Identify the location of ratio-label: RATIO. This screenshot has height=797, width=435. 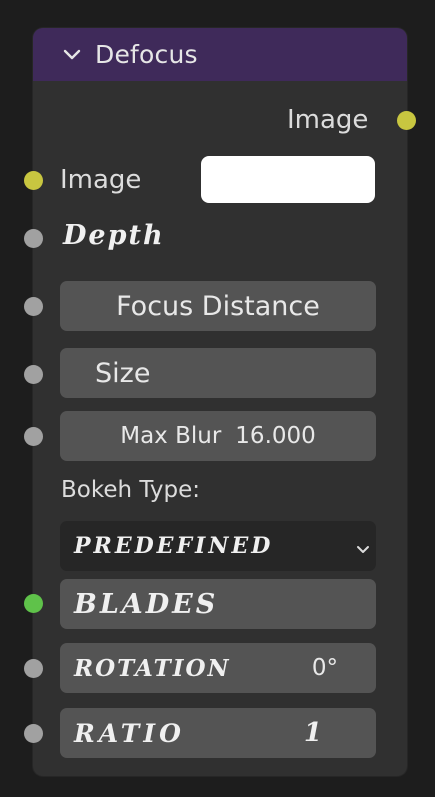
(129, 733).